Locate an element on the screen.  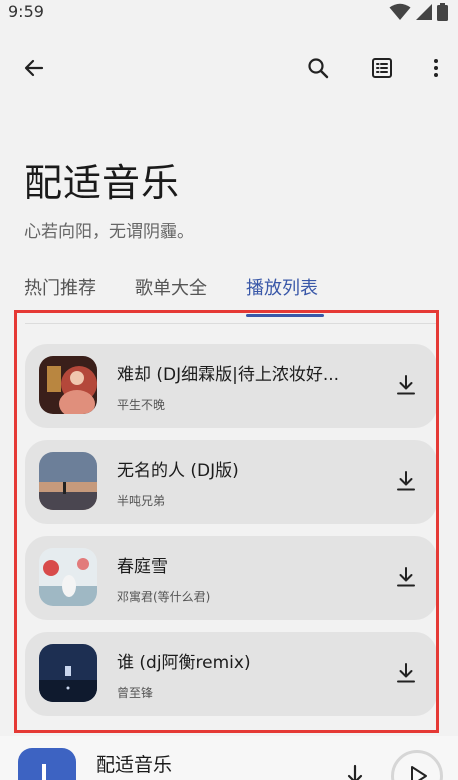
tab-playlists: 歌单大全 is located at coordinates (171, 287).